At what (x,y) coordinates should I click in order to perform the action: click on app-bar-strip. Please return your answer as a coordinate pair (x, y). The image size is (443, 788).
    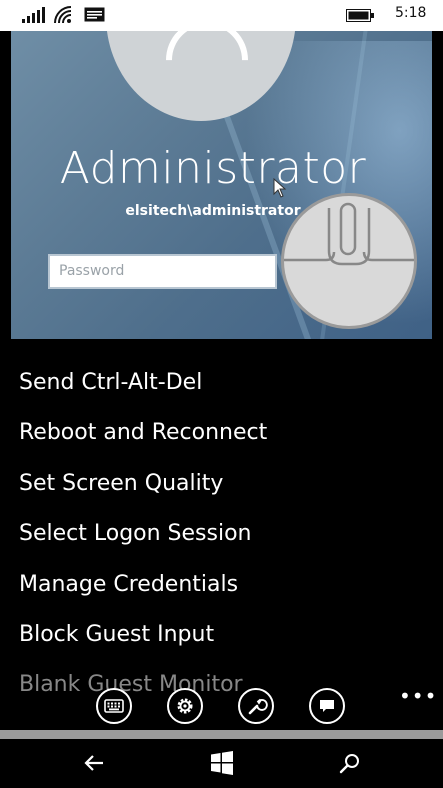
    Looking at the image, I should click on (221, 734).